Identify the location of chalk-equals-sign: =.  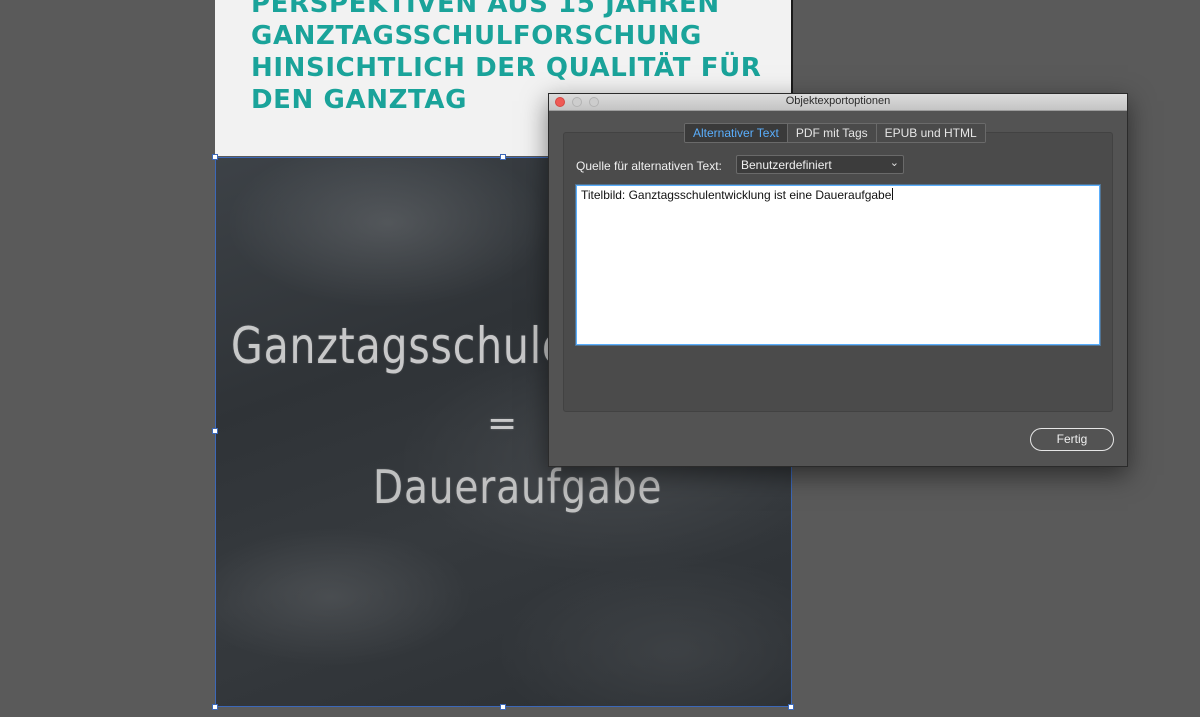
(503, 423).